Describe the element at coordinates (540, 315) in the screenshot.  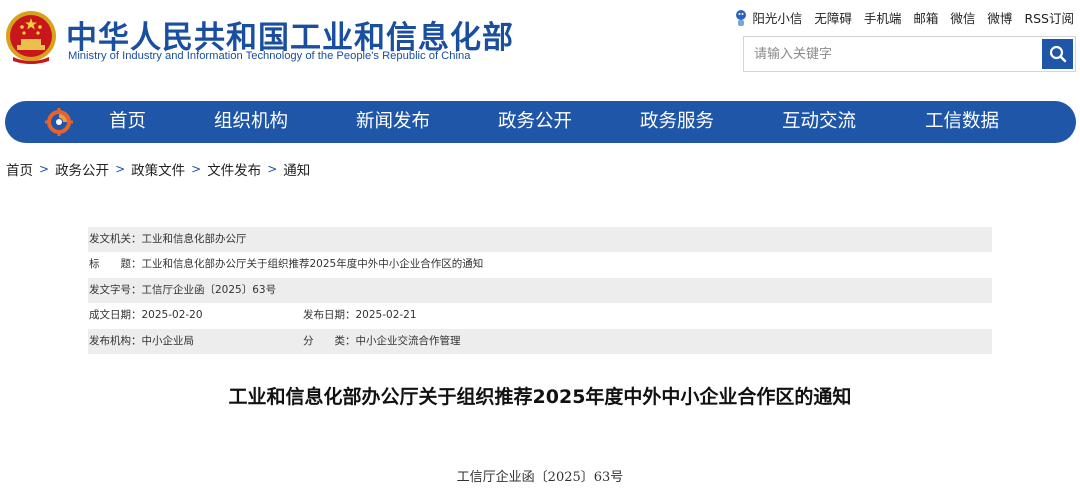
I see `meta-row-dates: 成文日期：2025-02-20 发布日期：2025-02-21` at that location.